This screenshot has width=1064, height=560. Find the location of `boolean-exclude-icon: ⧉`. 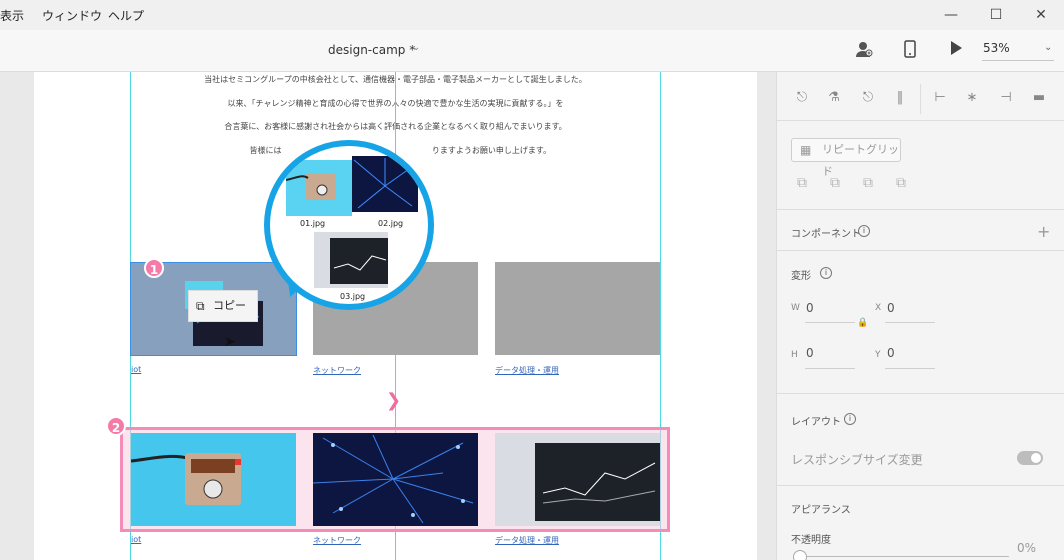

boolean-exclude-icon: ⧉ is located at coordinates (901, 183).